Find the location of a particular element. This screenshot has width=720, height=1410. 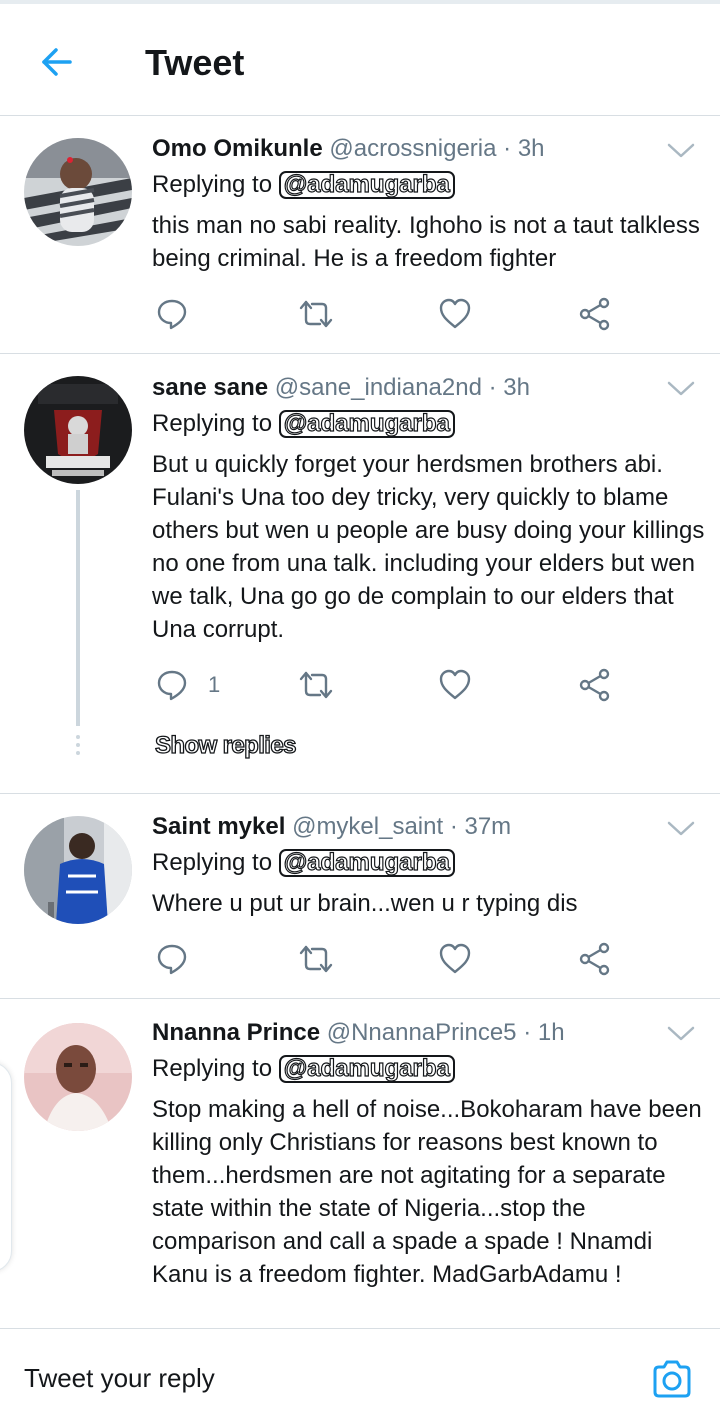

arrow-left-icon is located at coordinates (57, 62).